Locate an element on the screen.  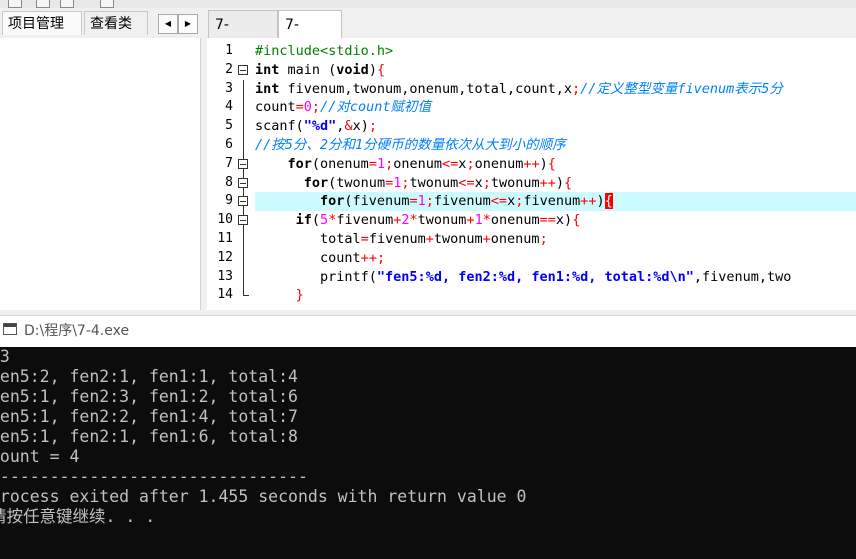
code-line: int main (void){ is located at coordinates (555, 70).